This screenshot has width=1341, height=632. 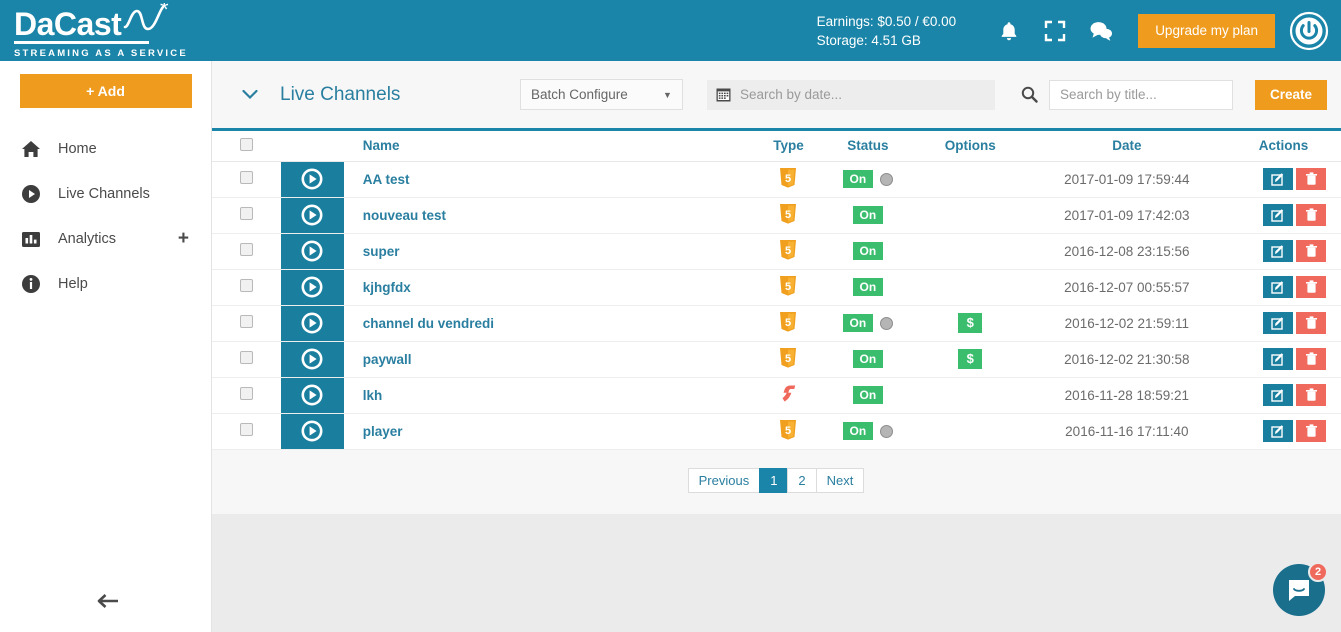 I want to click on status-badge: On, so click(x=868, y=395).